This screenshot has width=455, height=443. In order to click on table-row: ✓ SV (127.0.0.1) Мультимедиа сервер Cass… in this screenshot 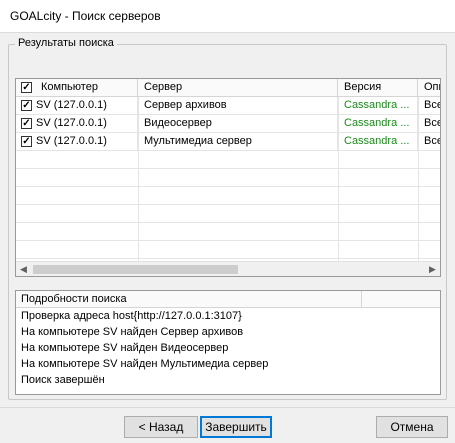, I will do `click(228, 142)`.